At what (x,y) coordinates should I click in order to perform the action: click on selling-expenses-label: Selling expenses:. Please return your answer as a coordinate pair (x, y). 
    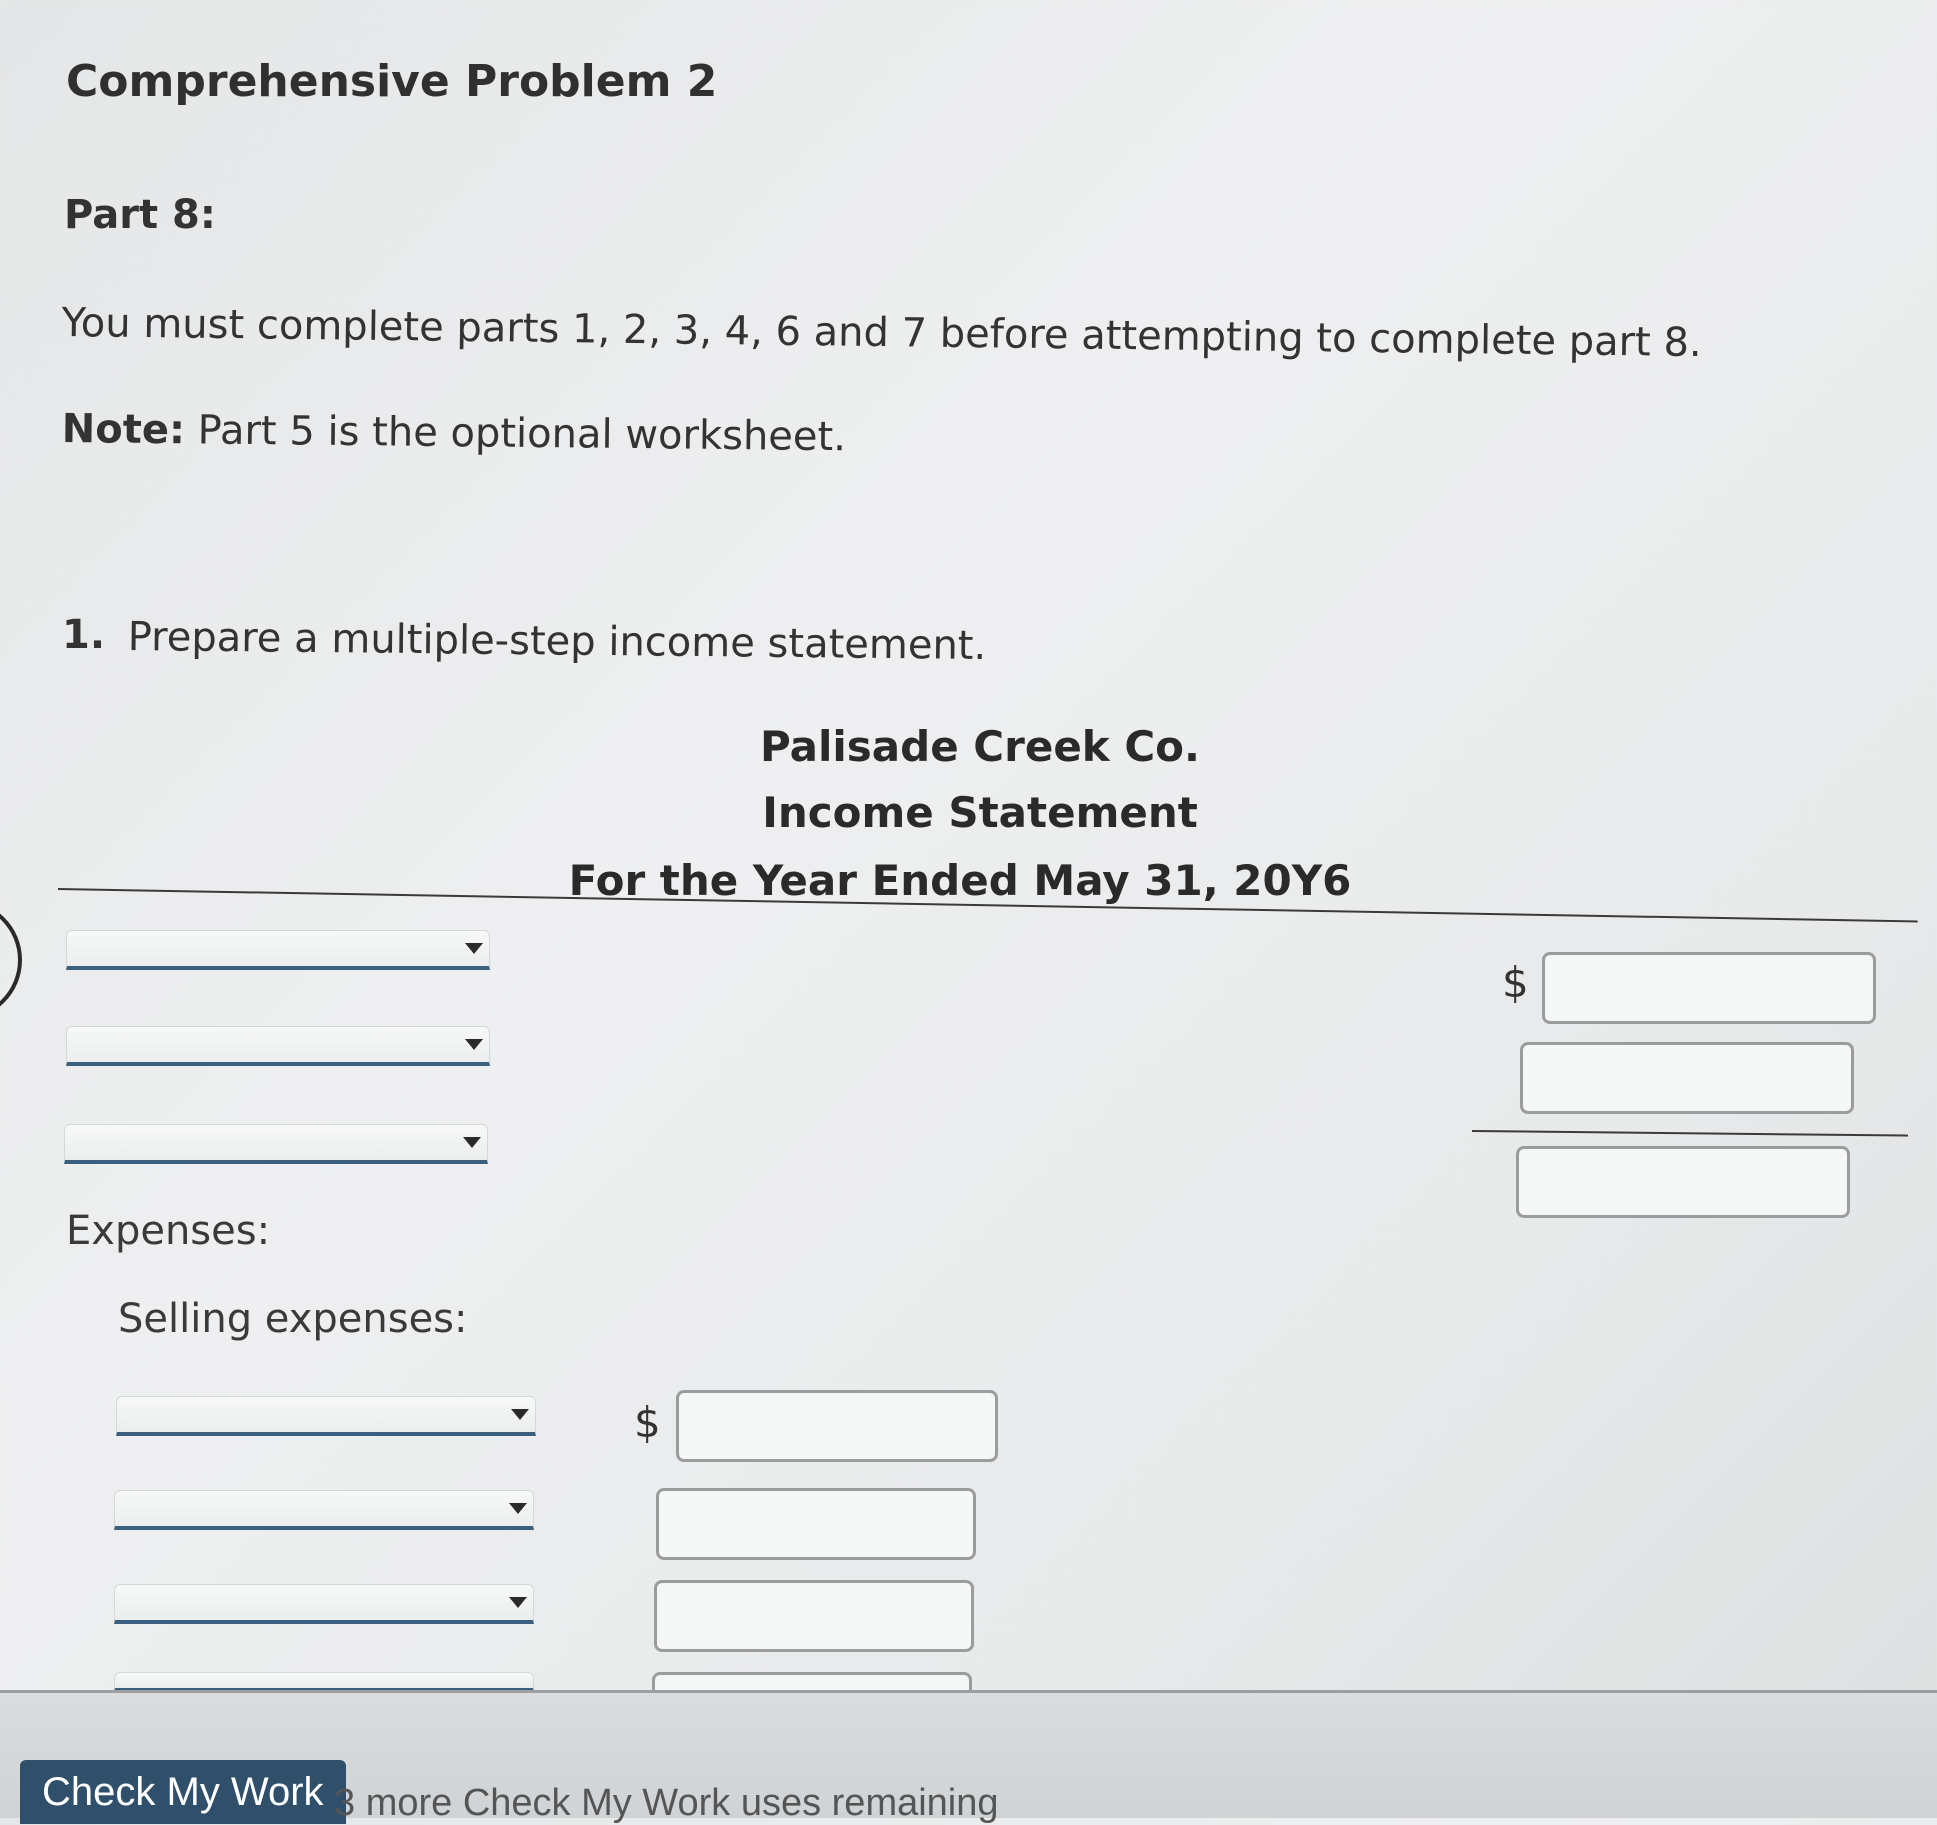
    Looking at the image, I should click on (293, 1319).